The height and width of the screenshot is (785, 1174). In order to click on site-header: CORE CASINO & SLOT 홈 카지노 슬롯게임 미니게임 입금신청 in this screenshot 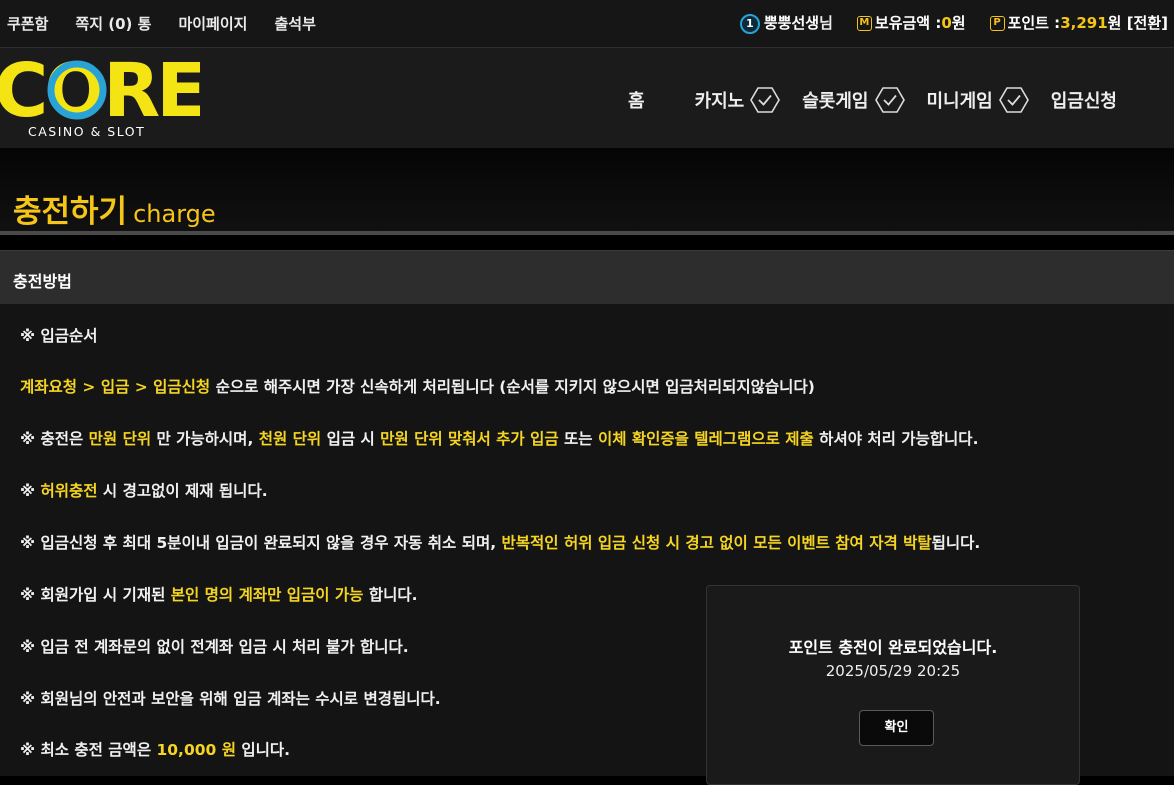, I will do `click(587, 98)`.